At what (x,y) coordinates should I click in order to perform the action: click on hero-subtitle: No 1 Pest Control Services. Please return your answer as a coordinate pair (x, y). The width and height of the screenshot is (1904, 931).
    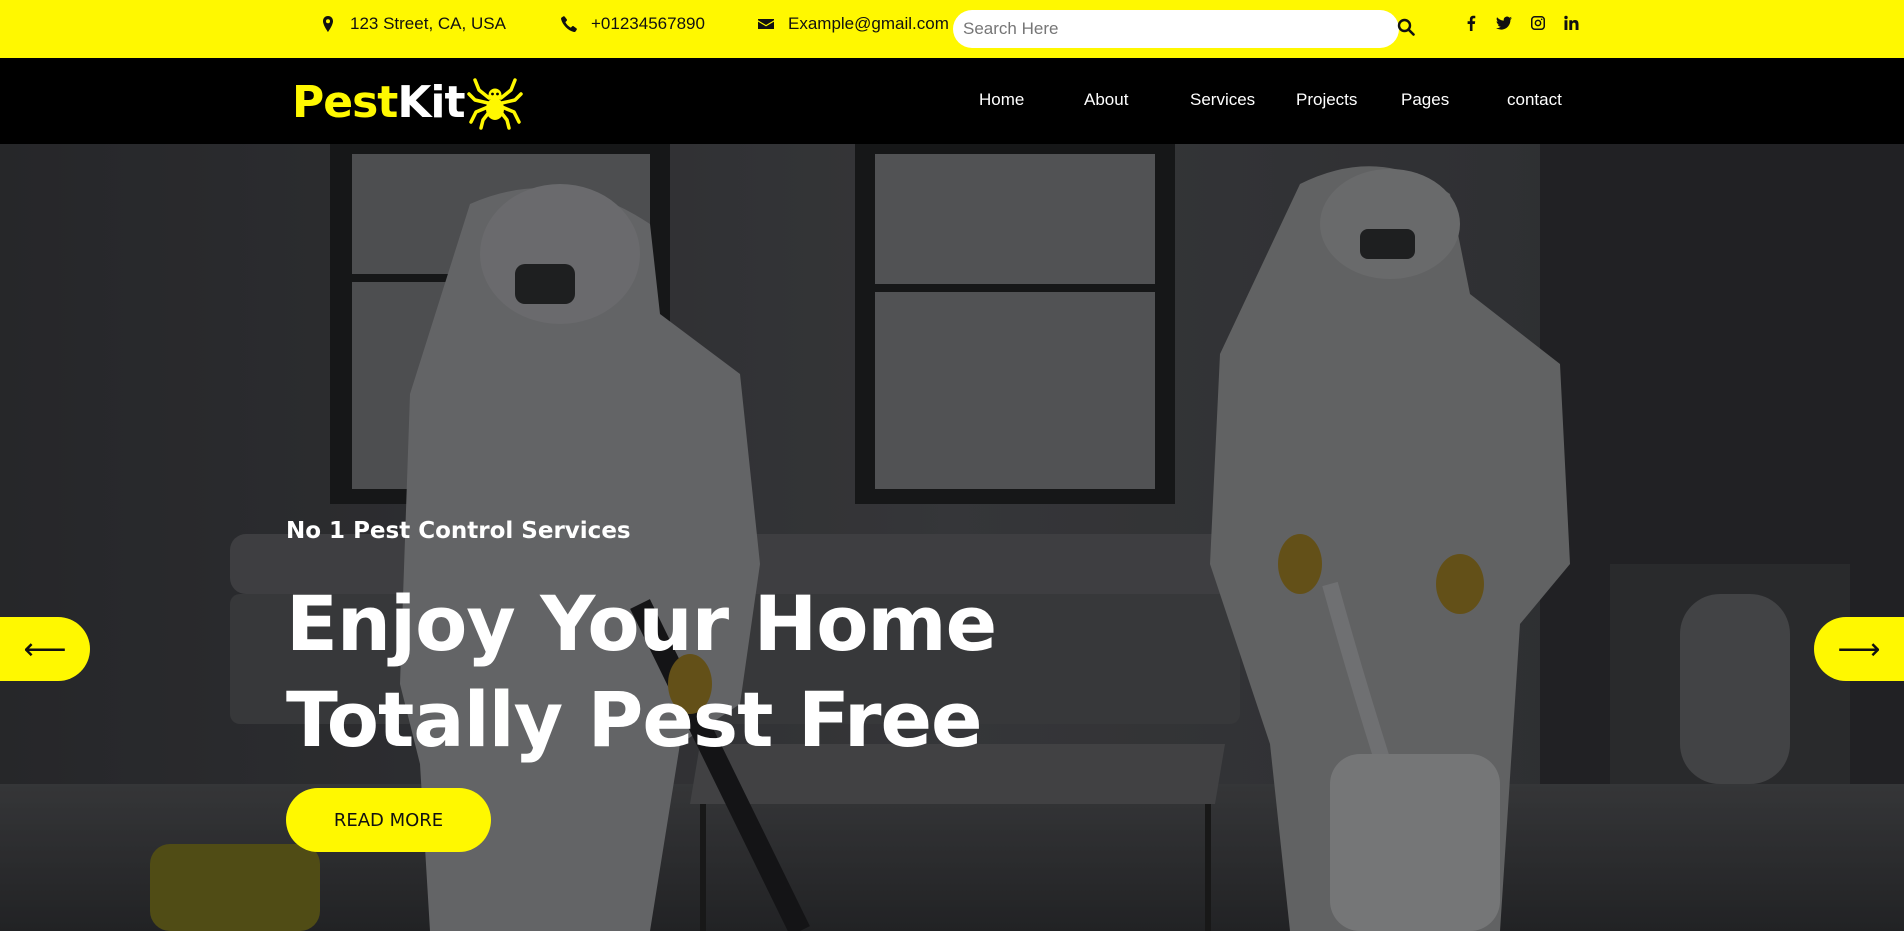
    Looking at the image, I should click on (458, 531).